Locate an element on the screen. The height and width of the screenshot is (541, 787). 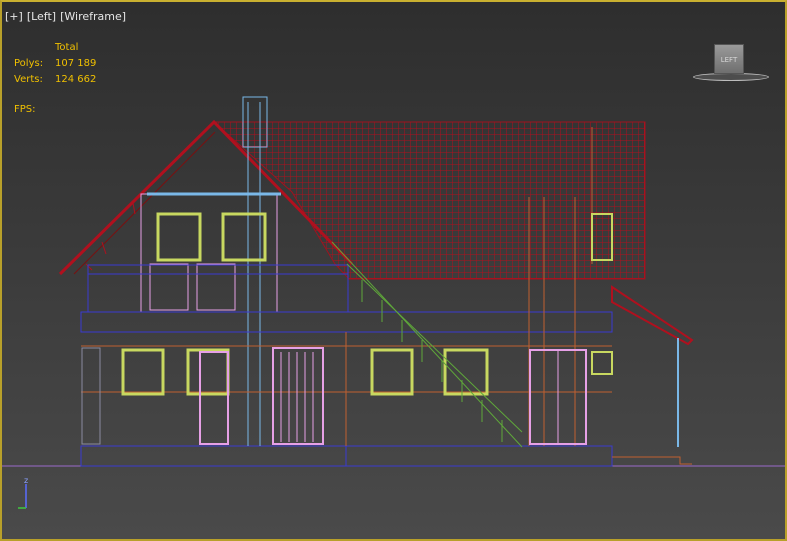
balcony-railing is located at coordinates (218, 288).